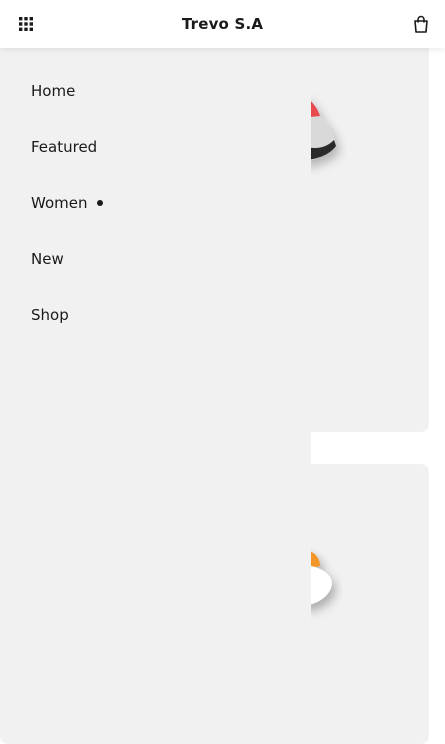 This screenshot has width=445, height=744. I want to click on nav-item-label: Home, so click(53, 91).